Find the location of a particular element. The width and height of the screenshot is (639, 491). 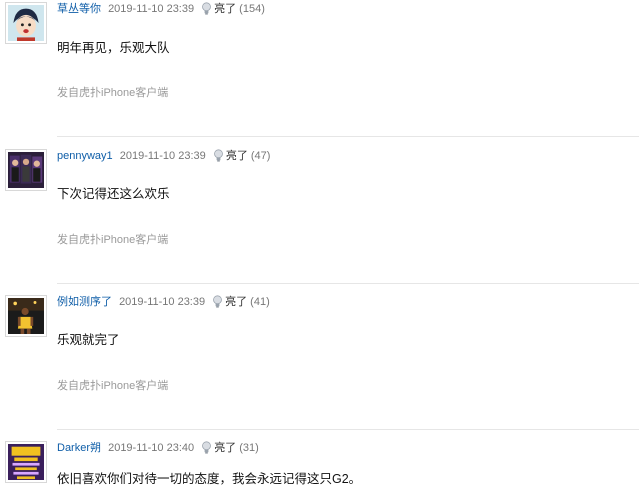

light-button: 亮了 (31) is located at coordinates (230, 447).